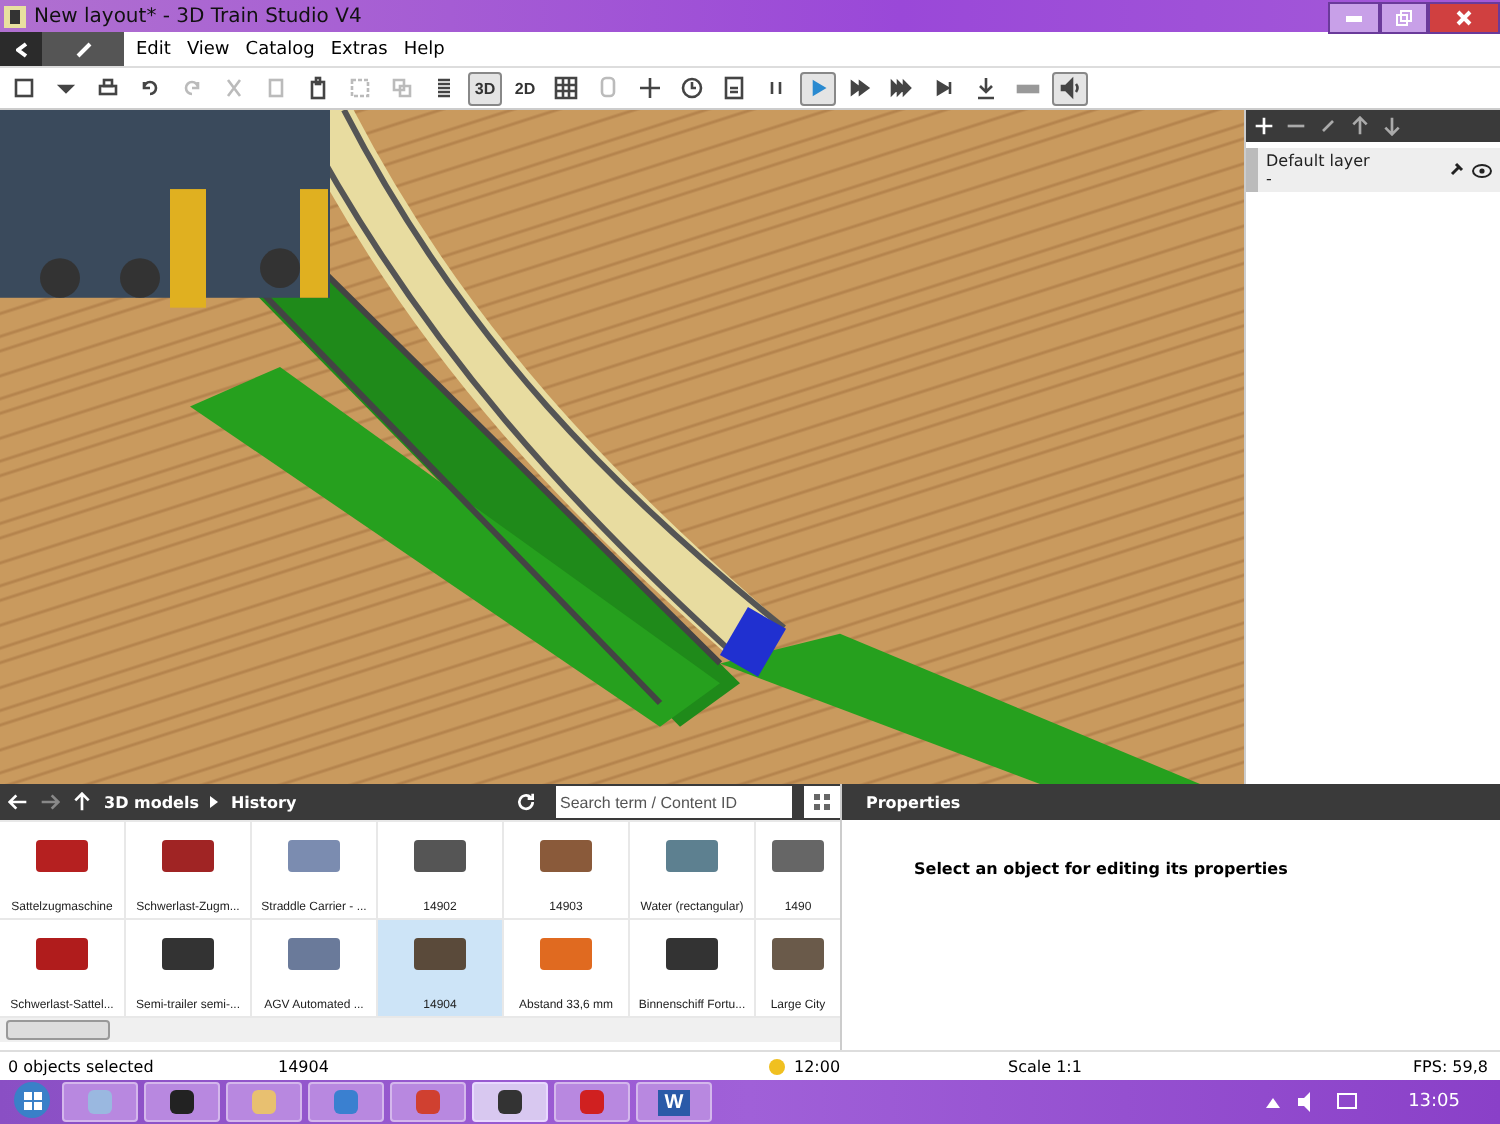 The width and height of the screenshot is (1500, 1124). I want to click on breadcrumb-item: History, so click(263, 802).